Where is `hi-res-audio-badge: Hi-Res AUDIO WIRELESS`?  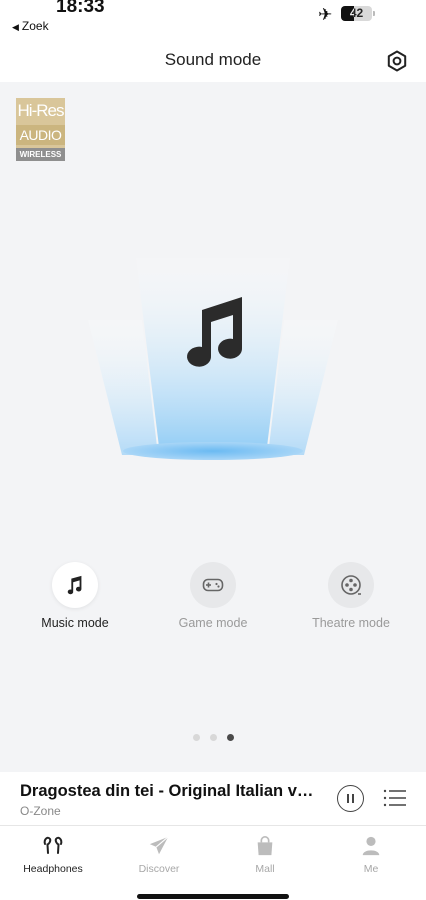 hi-res-audio-badge: Hi-Res AUDIO WIRELESS is located at coordinates (40, 129).